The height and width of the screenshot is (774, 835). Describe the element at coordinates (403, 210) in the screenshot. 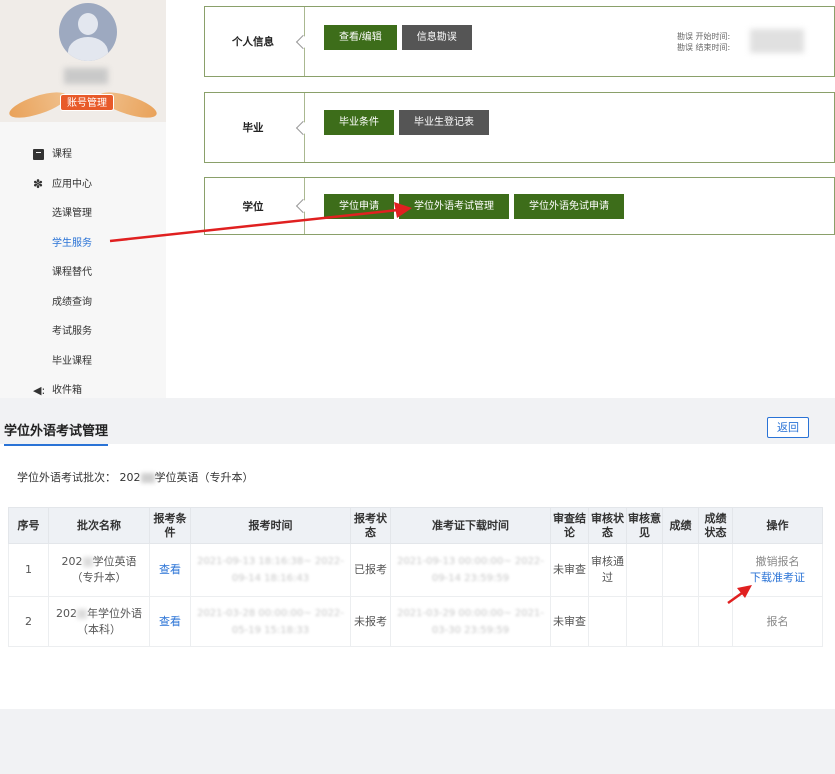

I see `arrow-head` at that location.